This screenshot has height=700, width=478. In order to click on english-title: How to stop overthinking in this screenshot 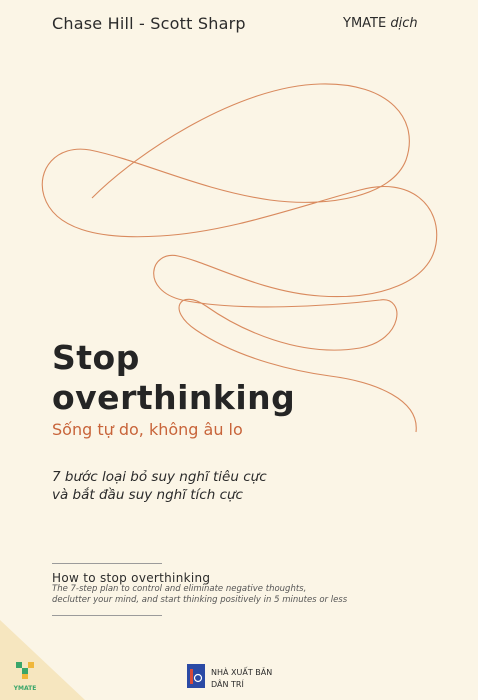, I will do `click(131, 578)`.